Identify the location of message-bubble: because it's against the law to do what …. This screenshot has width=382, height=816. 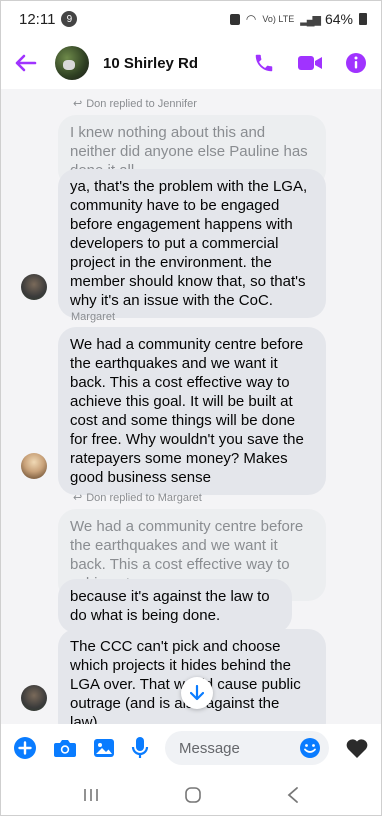
(175, 606).